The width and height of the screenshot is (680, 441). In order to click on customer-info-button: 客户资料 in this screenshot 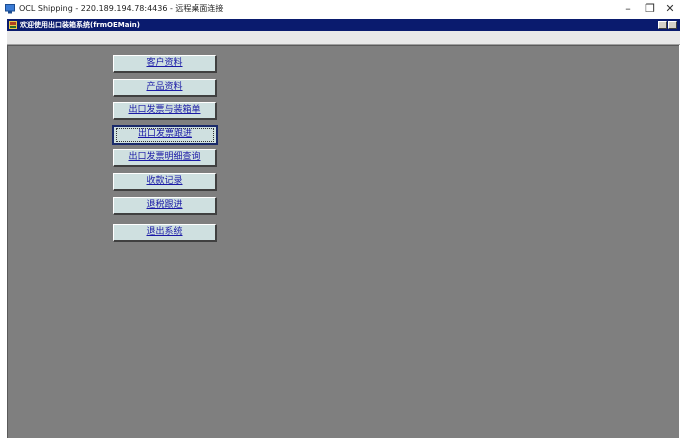, I will do `click(165, 64)`.